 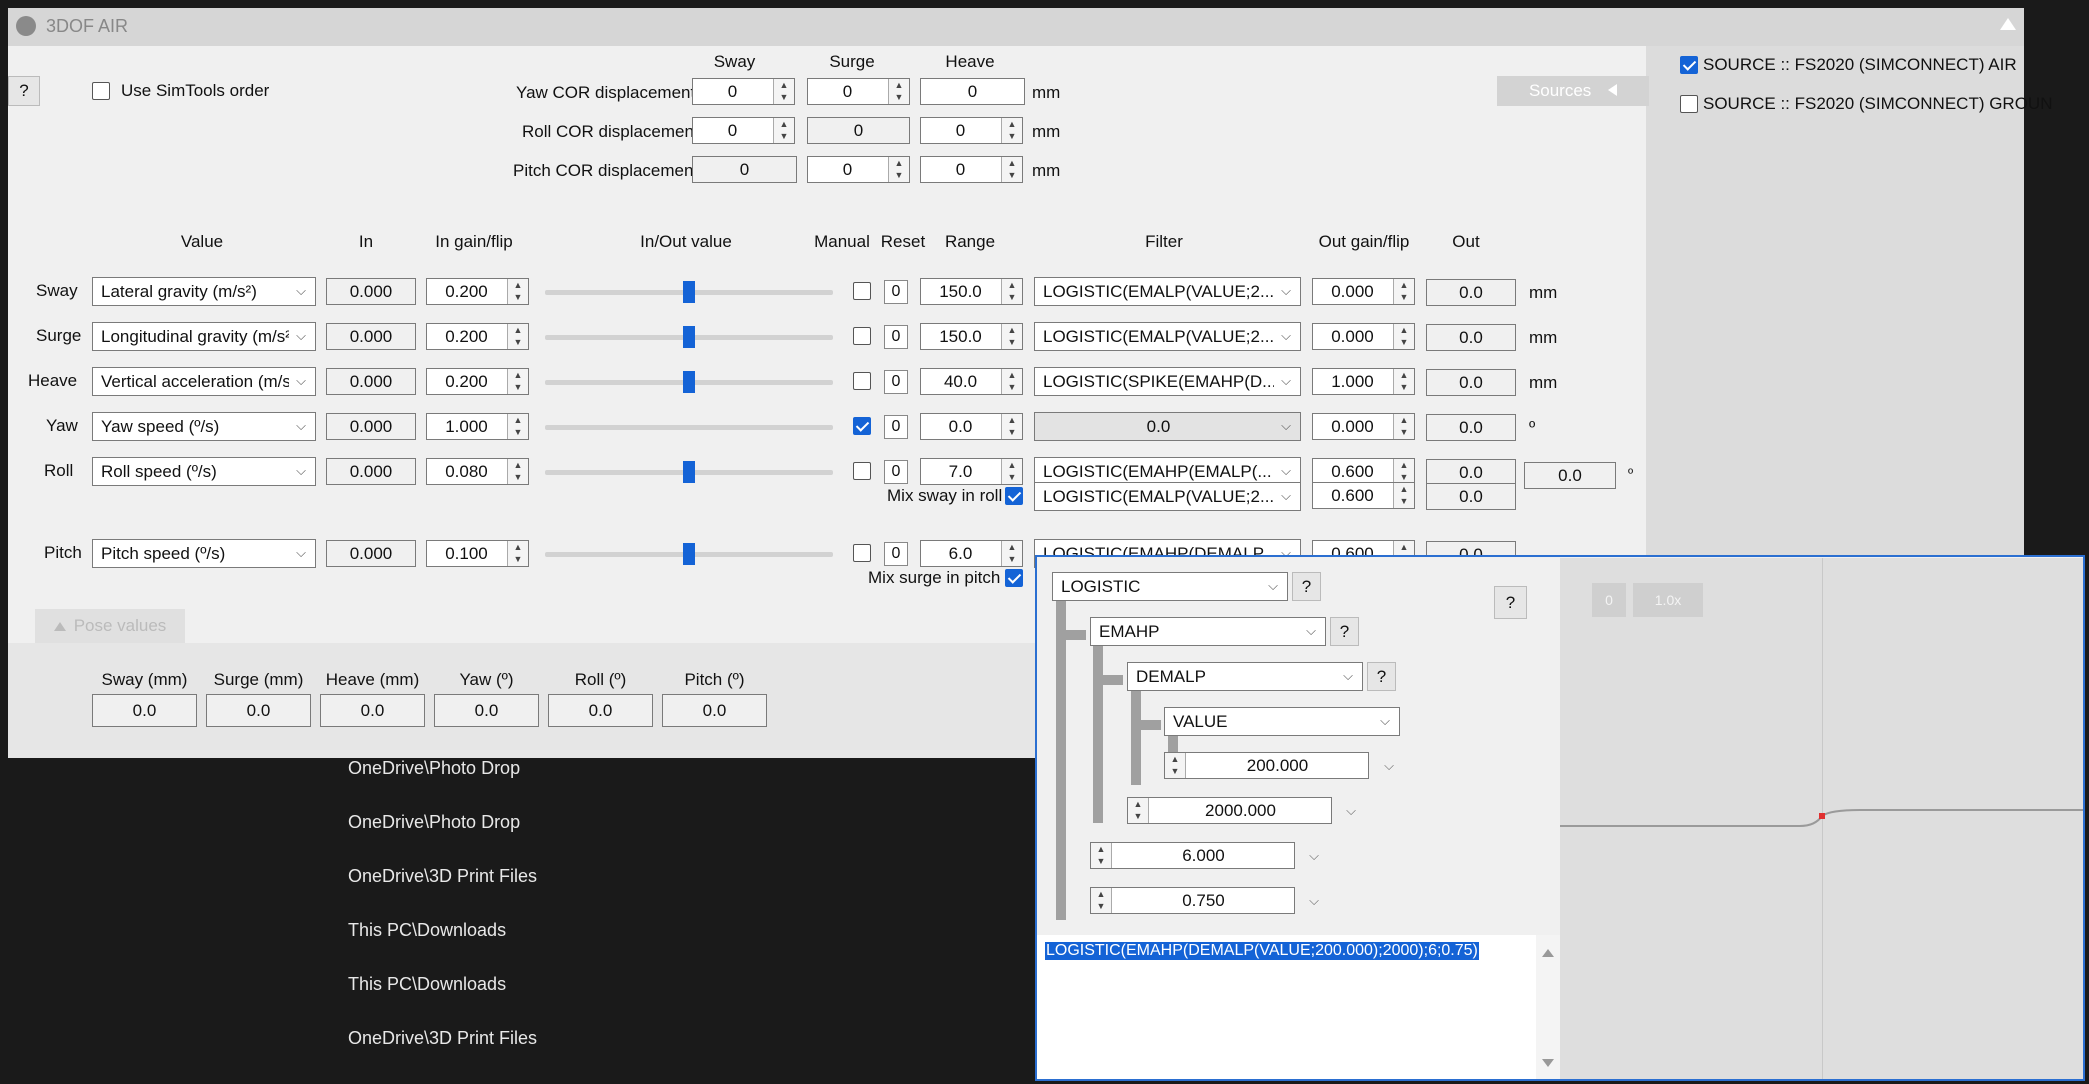 What do you see at coordinates (743, 91) in the screenshot?
I see `yaw-cor-sway-stepper: 0 ▲ ▼` at bounding box center [743, 91].